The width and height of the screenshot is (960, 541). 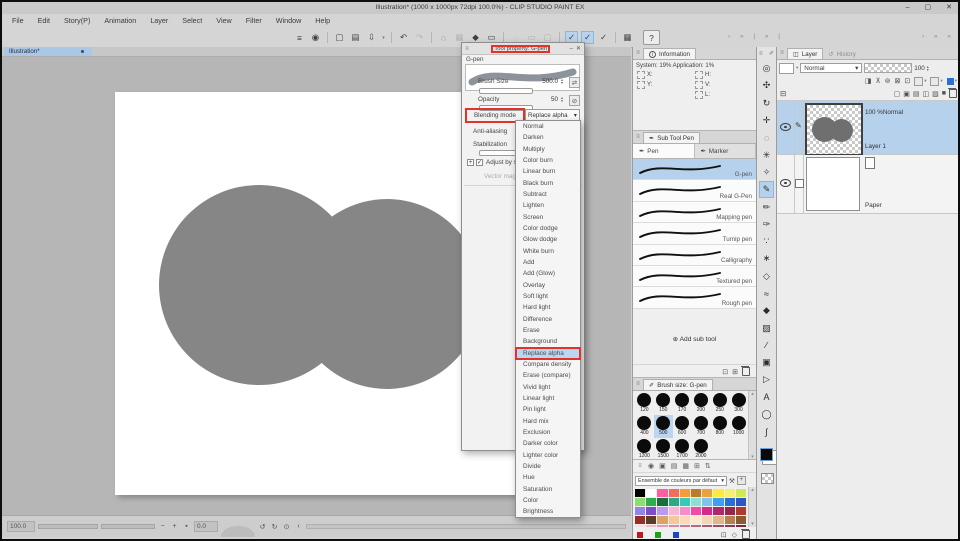 What do you see at coordinates (223, 21) in the screenshot?
I see `menu-item: View` at bounding box center [223, 21].